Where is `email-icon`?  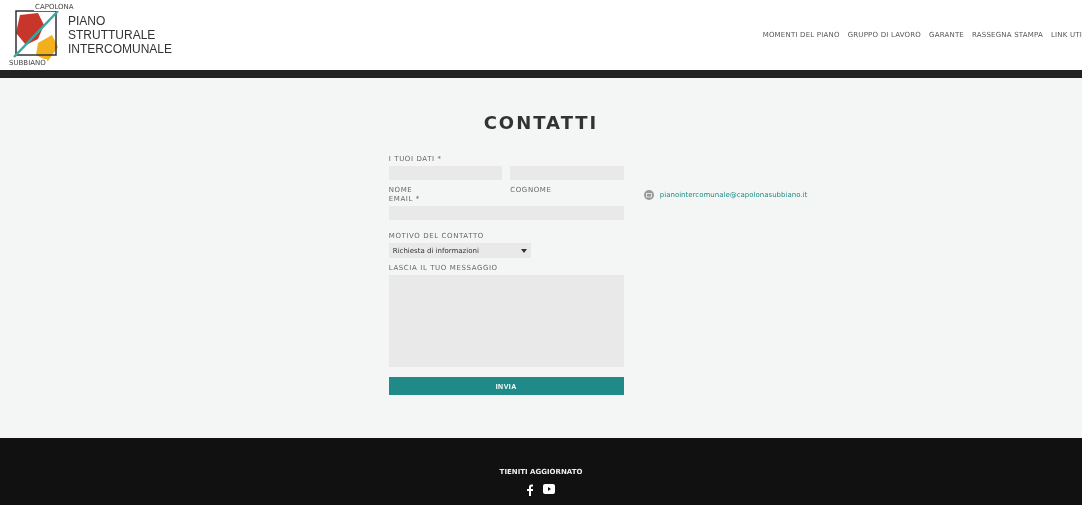 email-icon is located at coordinates (648, 195).